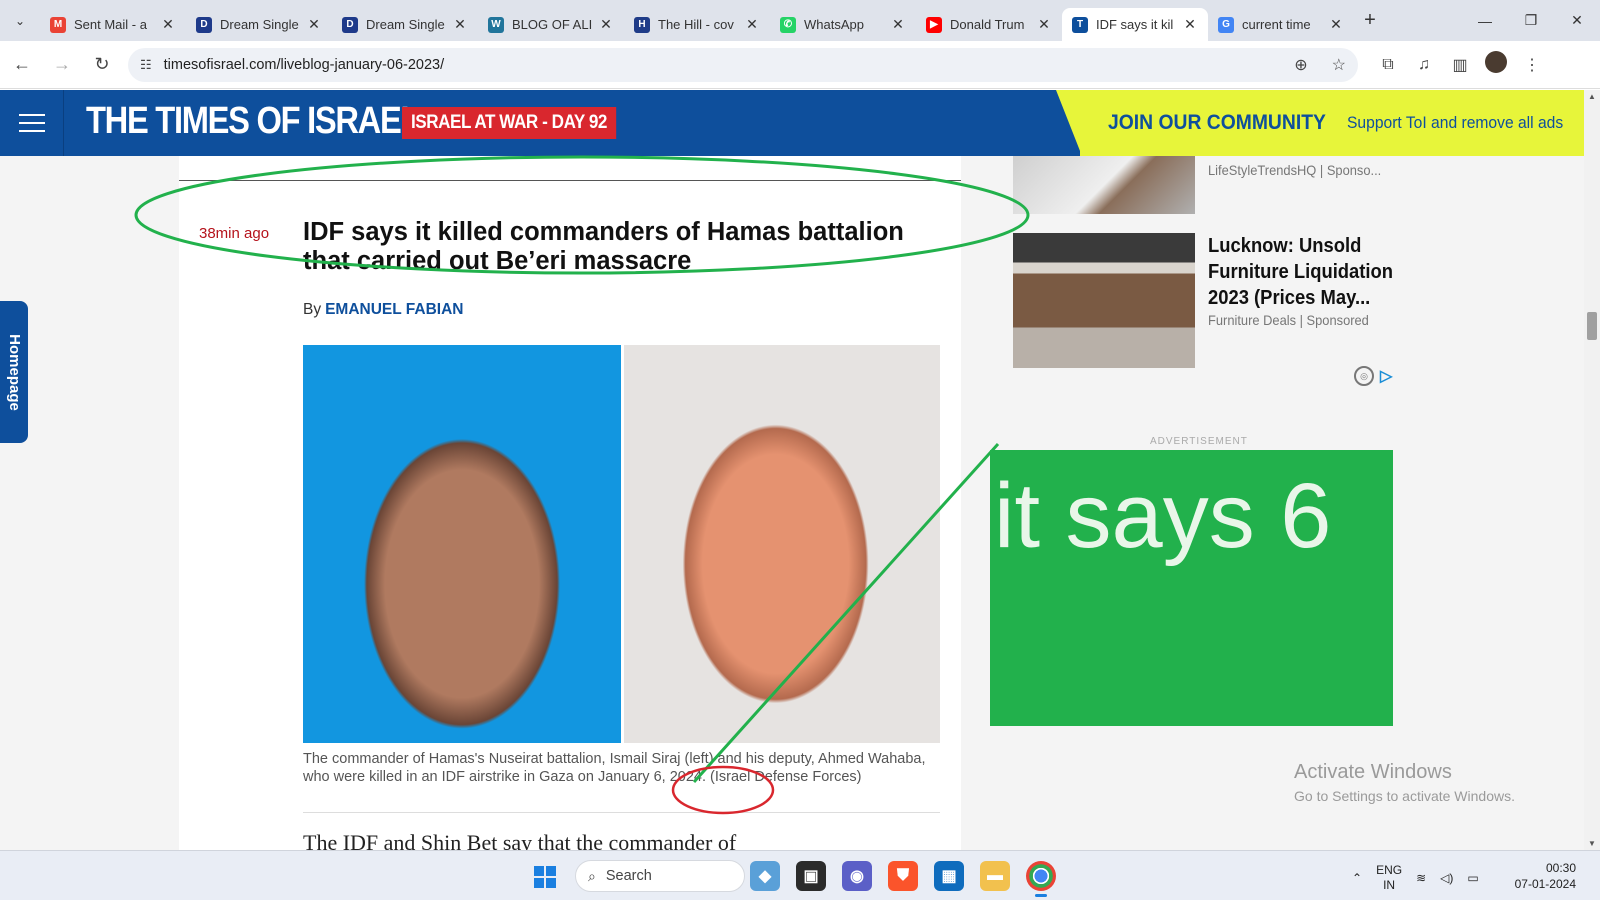 This screenshot has height=900, width=1600. I want to click on reload-icon: ↻, so click(102, 65).